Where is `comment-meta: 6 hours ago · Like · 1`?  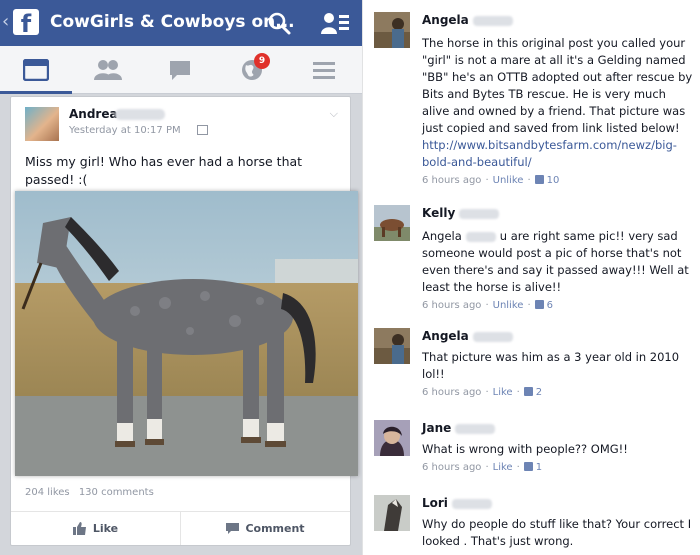 comment-meta: 6 hours ago · Like · 1 is located at coordinates (482, 467).